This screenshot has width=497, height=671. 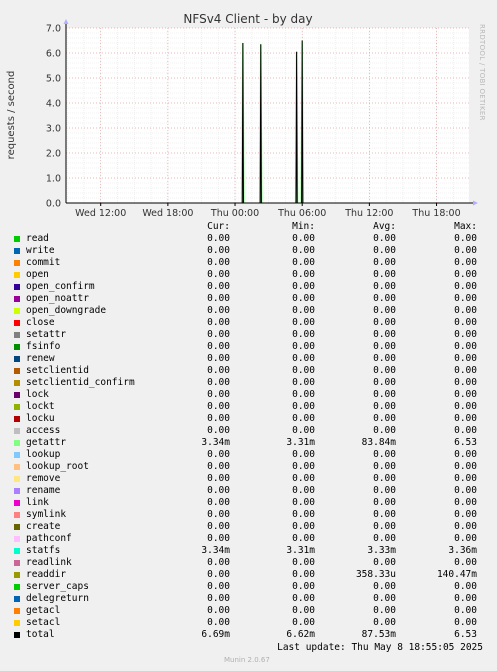 I want to click on legend-row-readlink: readlink 0.00 0.00 0.00 0.00, so click(x=248, y=563).